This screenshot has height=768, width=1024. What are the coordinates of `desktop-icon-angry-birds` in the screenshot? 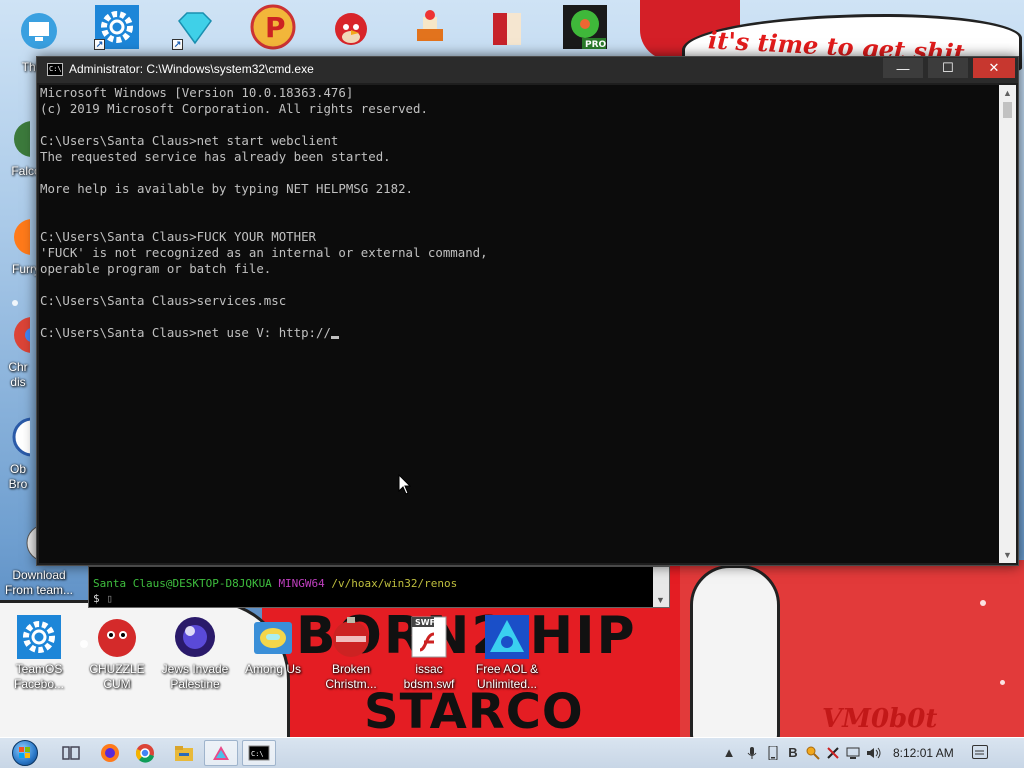 It's located at (351, 27).